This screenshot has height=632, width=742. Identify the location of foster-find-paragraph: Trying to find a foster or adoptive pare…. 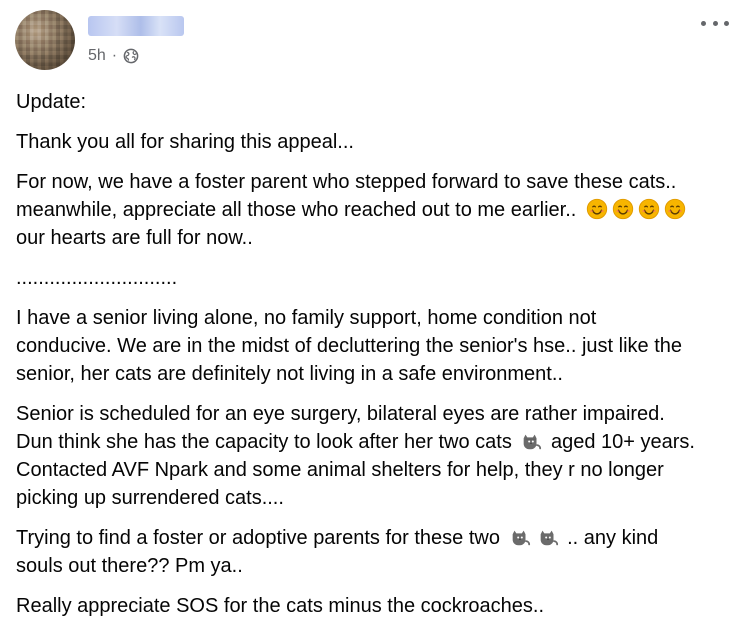
(371, 552).